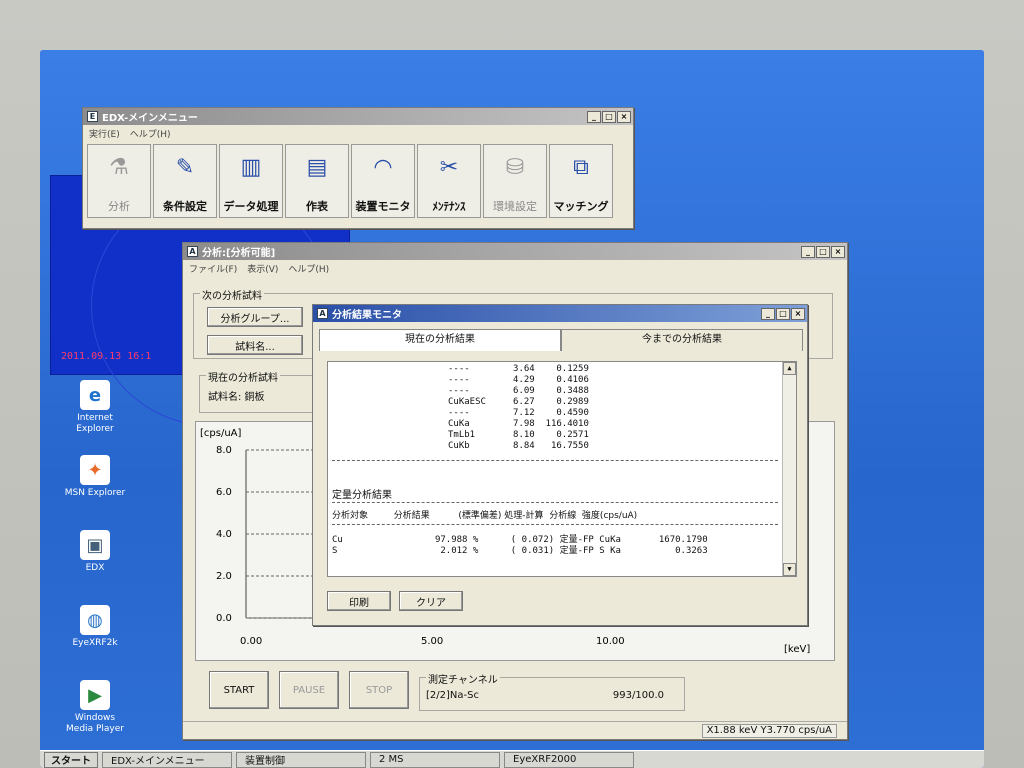 This screenshot has width=1024, height=768. What do you see at coordinates (581, 181) in the screenshot?
I see `toolbar-button: ⧉ マッチング` at bounding box center [581, 181].